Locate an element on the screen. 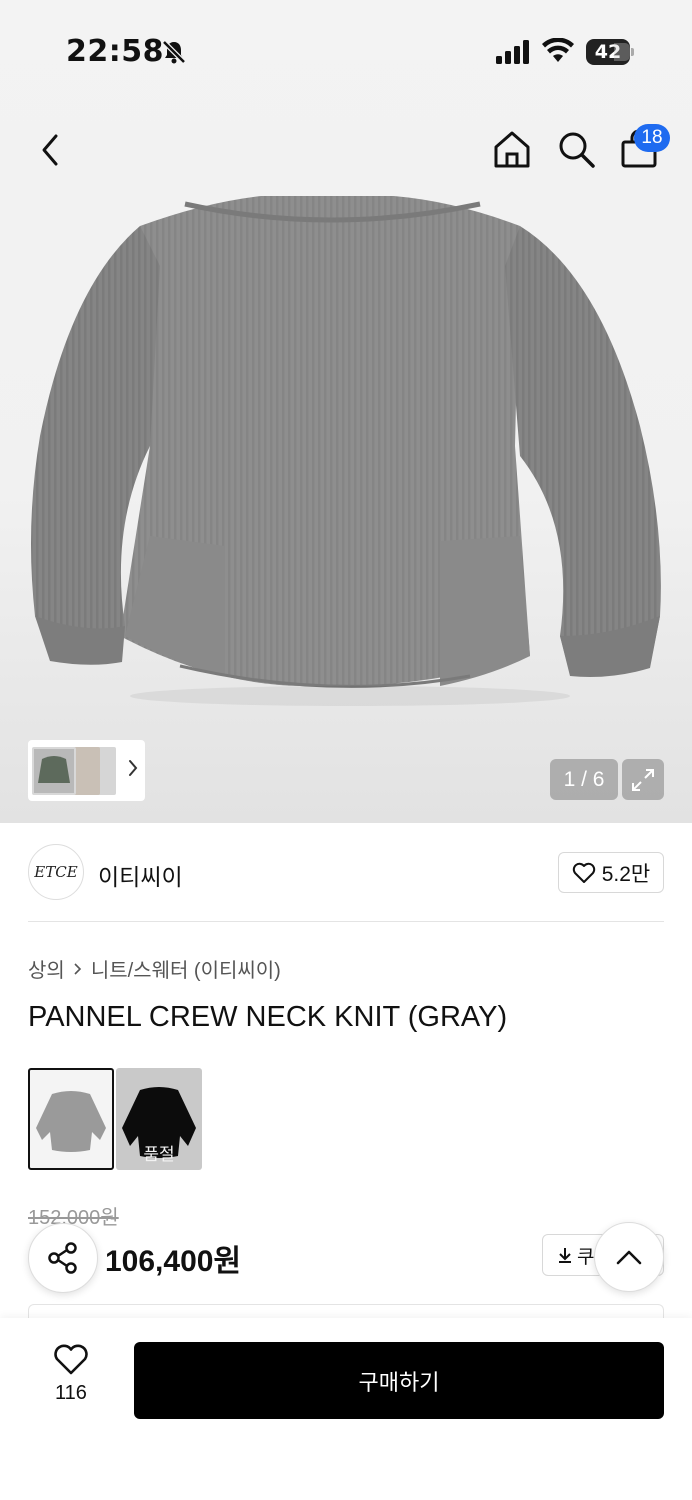 The width and height of the screenshot is (692, 1500). home-icon is located at coordinates (512, 149).